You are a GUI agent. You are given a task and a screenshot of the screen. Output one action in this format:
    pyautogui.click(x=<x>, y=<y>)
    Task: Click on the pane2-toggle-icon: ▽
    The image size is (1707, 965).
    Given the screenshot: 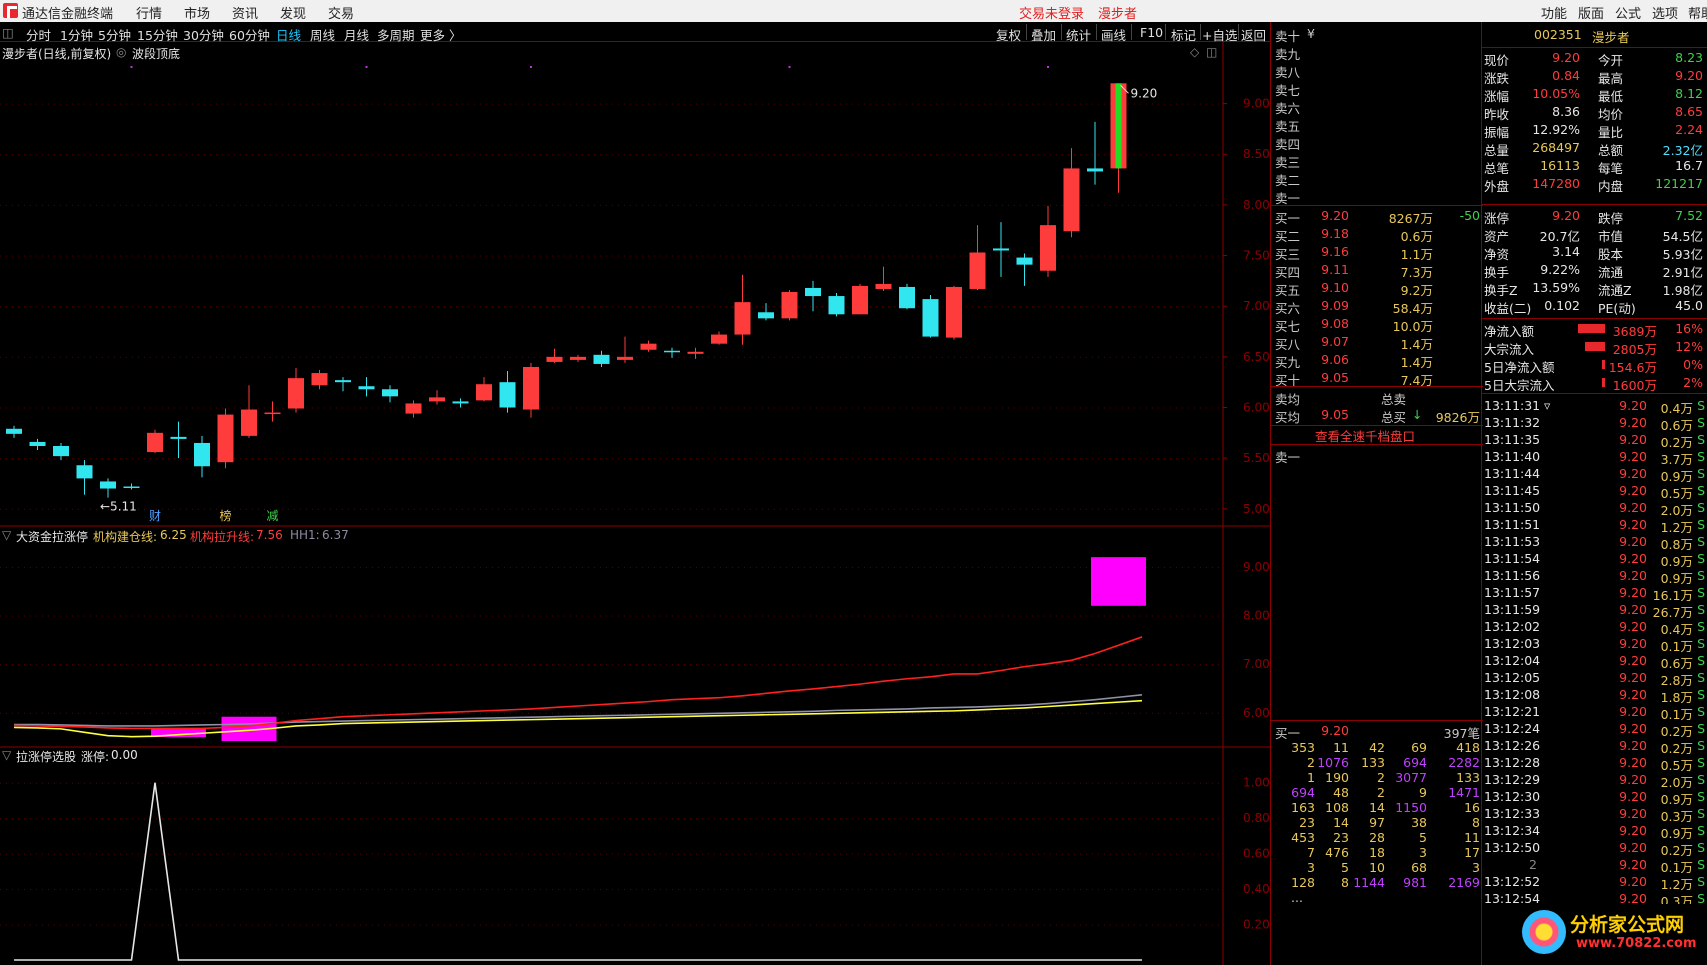 What is the action you would take?
    pyautogui.click(x=6, y=755)
    